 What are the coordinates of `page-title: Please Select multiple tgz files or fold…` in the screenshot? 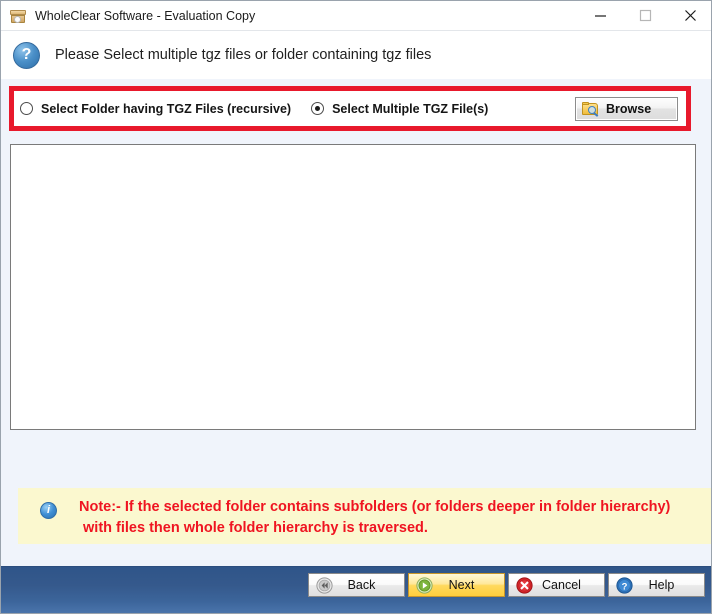 It's located at (243, 55).